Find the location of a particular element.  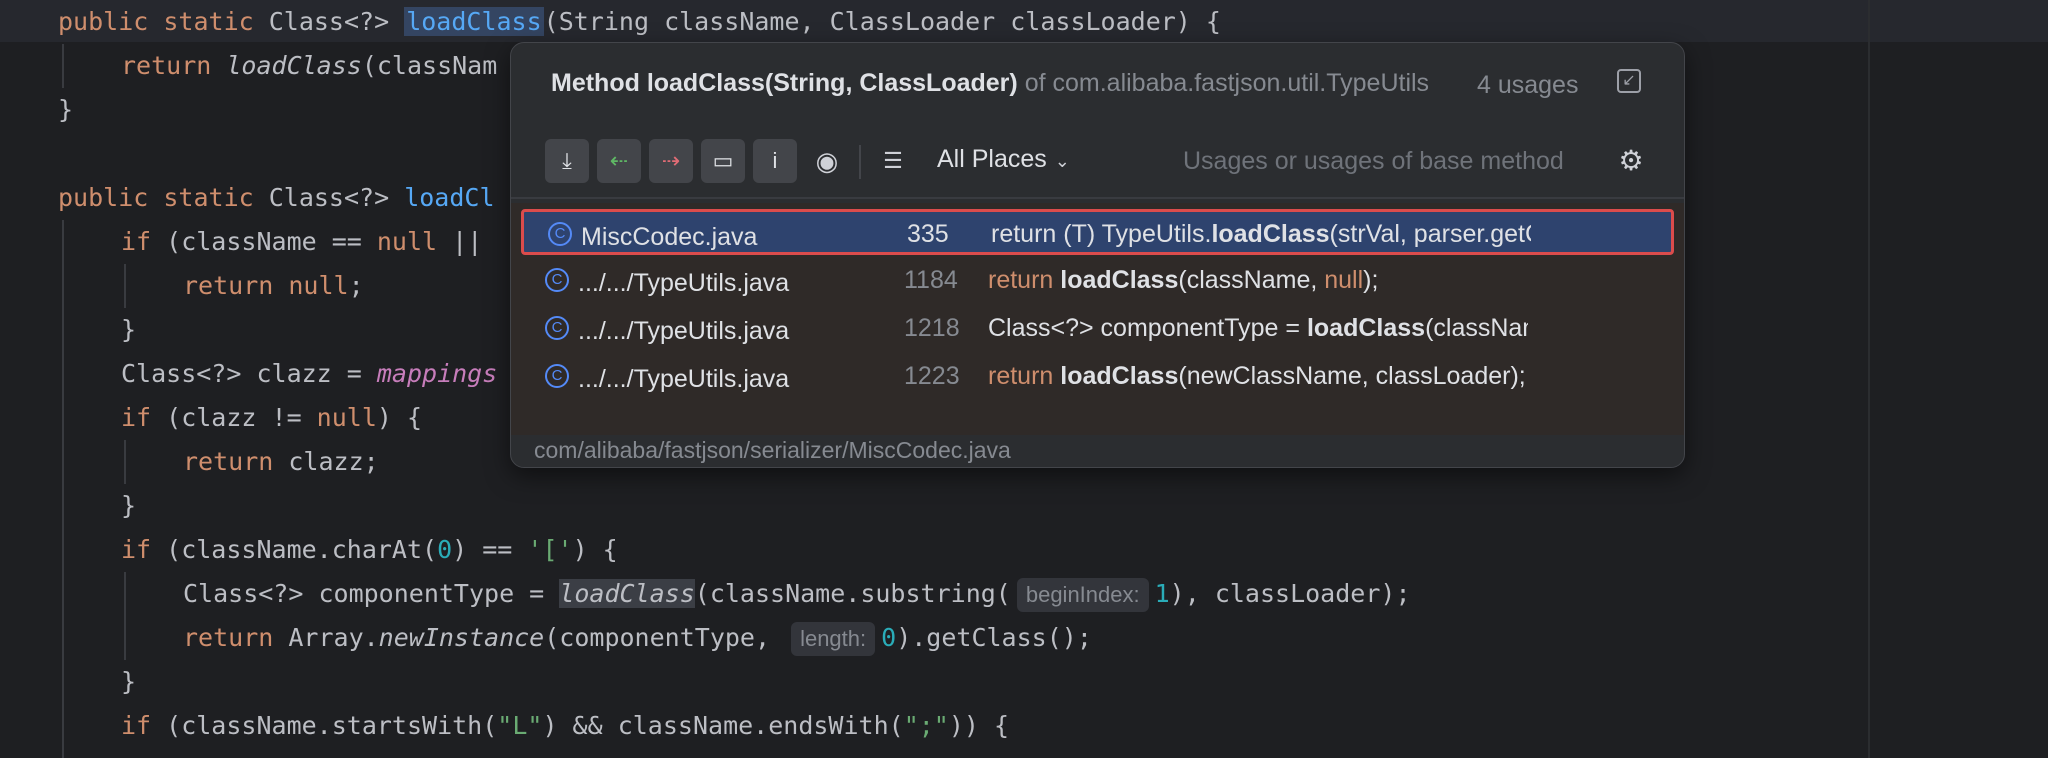

code-token: (className.substring( is located at coordinates (852, 593).